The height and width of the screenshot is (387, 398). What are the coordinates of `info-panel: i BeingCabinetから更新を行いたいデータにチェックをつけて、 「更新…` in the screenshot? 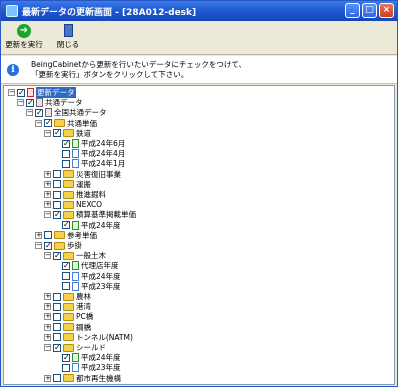 It's located at (199, 70).